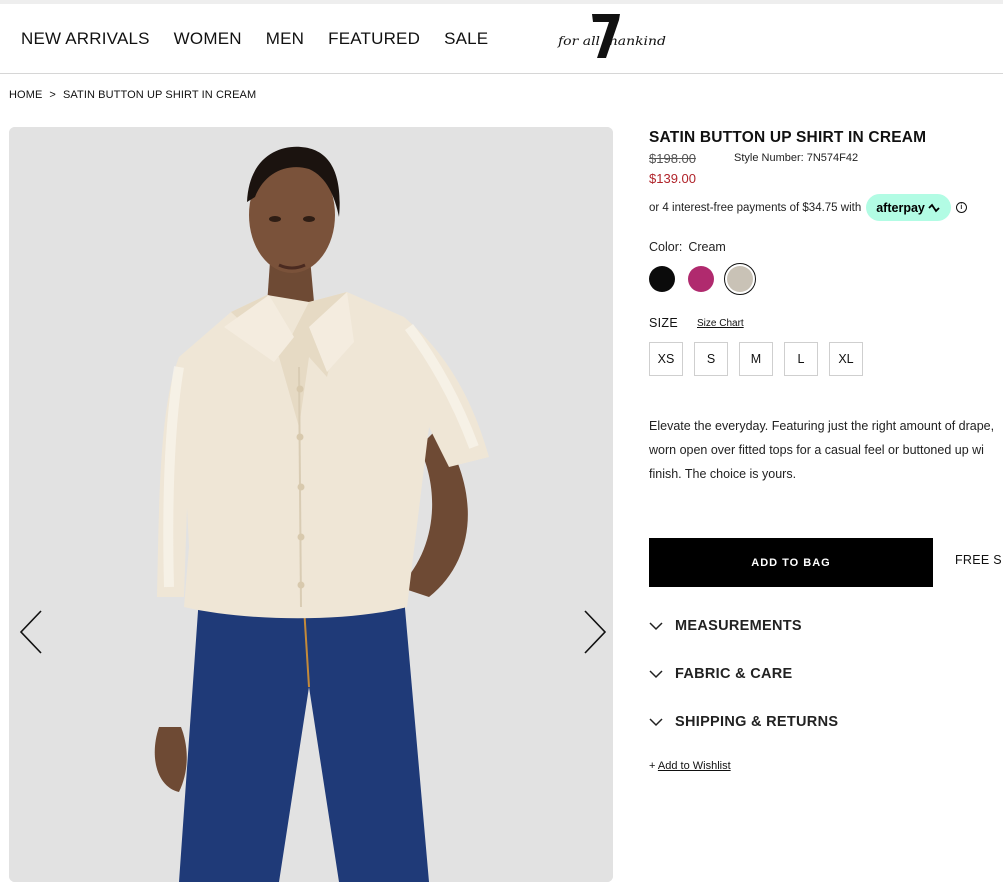 The image size is (1003, 890). I want to click on size-option-l: L, so click(801, 359).